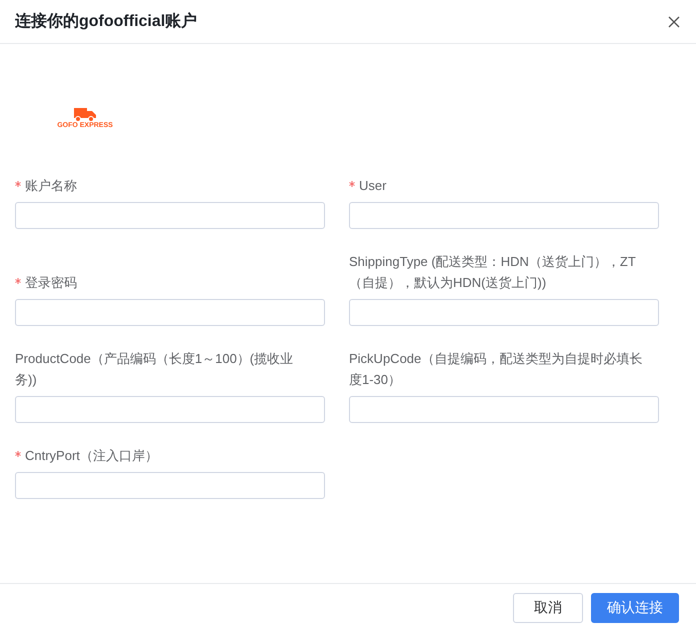 This screenshot has width=696, height=631. Describe the element at coordinates (495, 369) in the screenshot. I see `field-label: PickUpCode（自提编码，配送类型为自提时必填长度1-30）` at that location.